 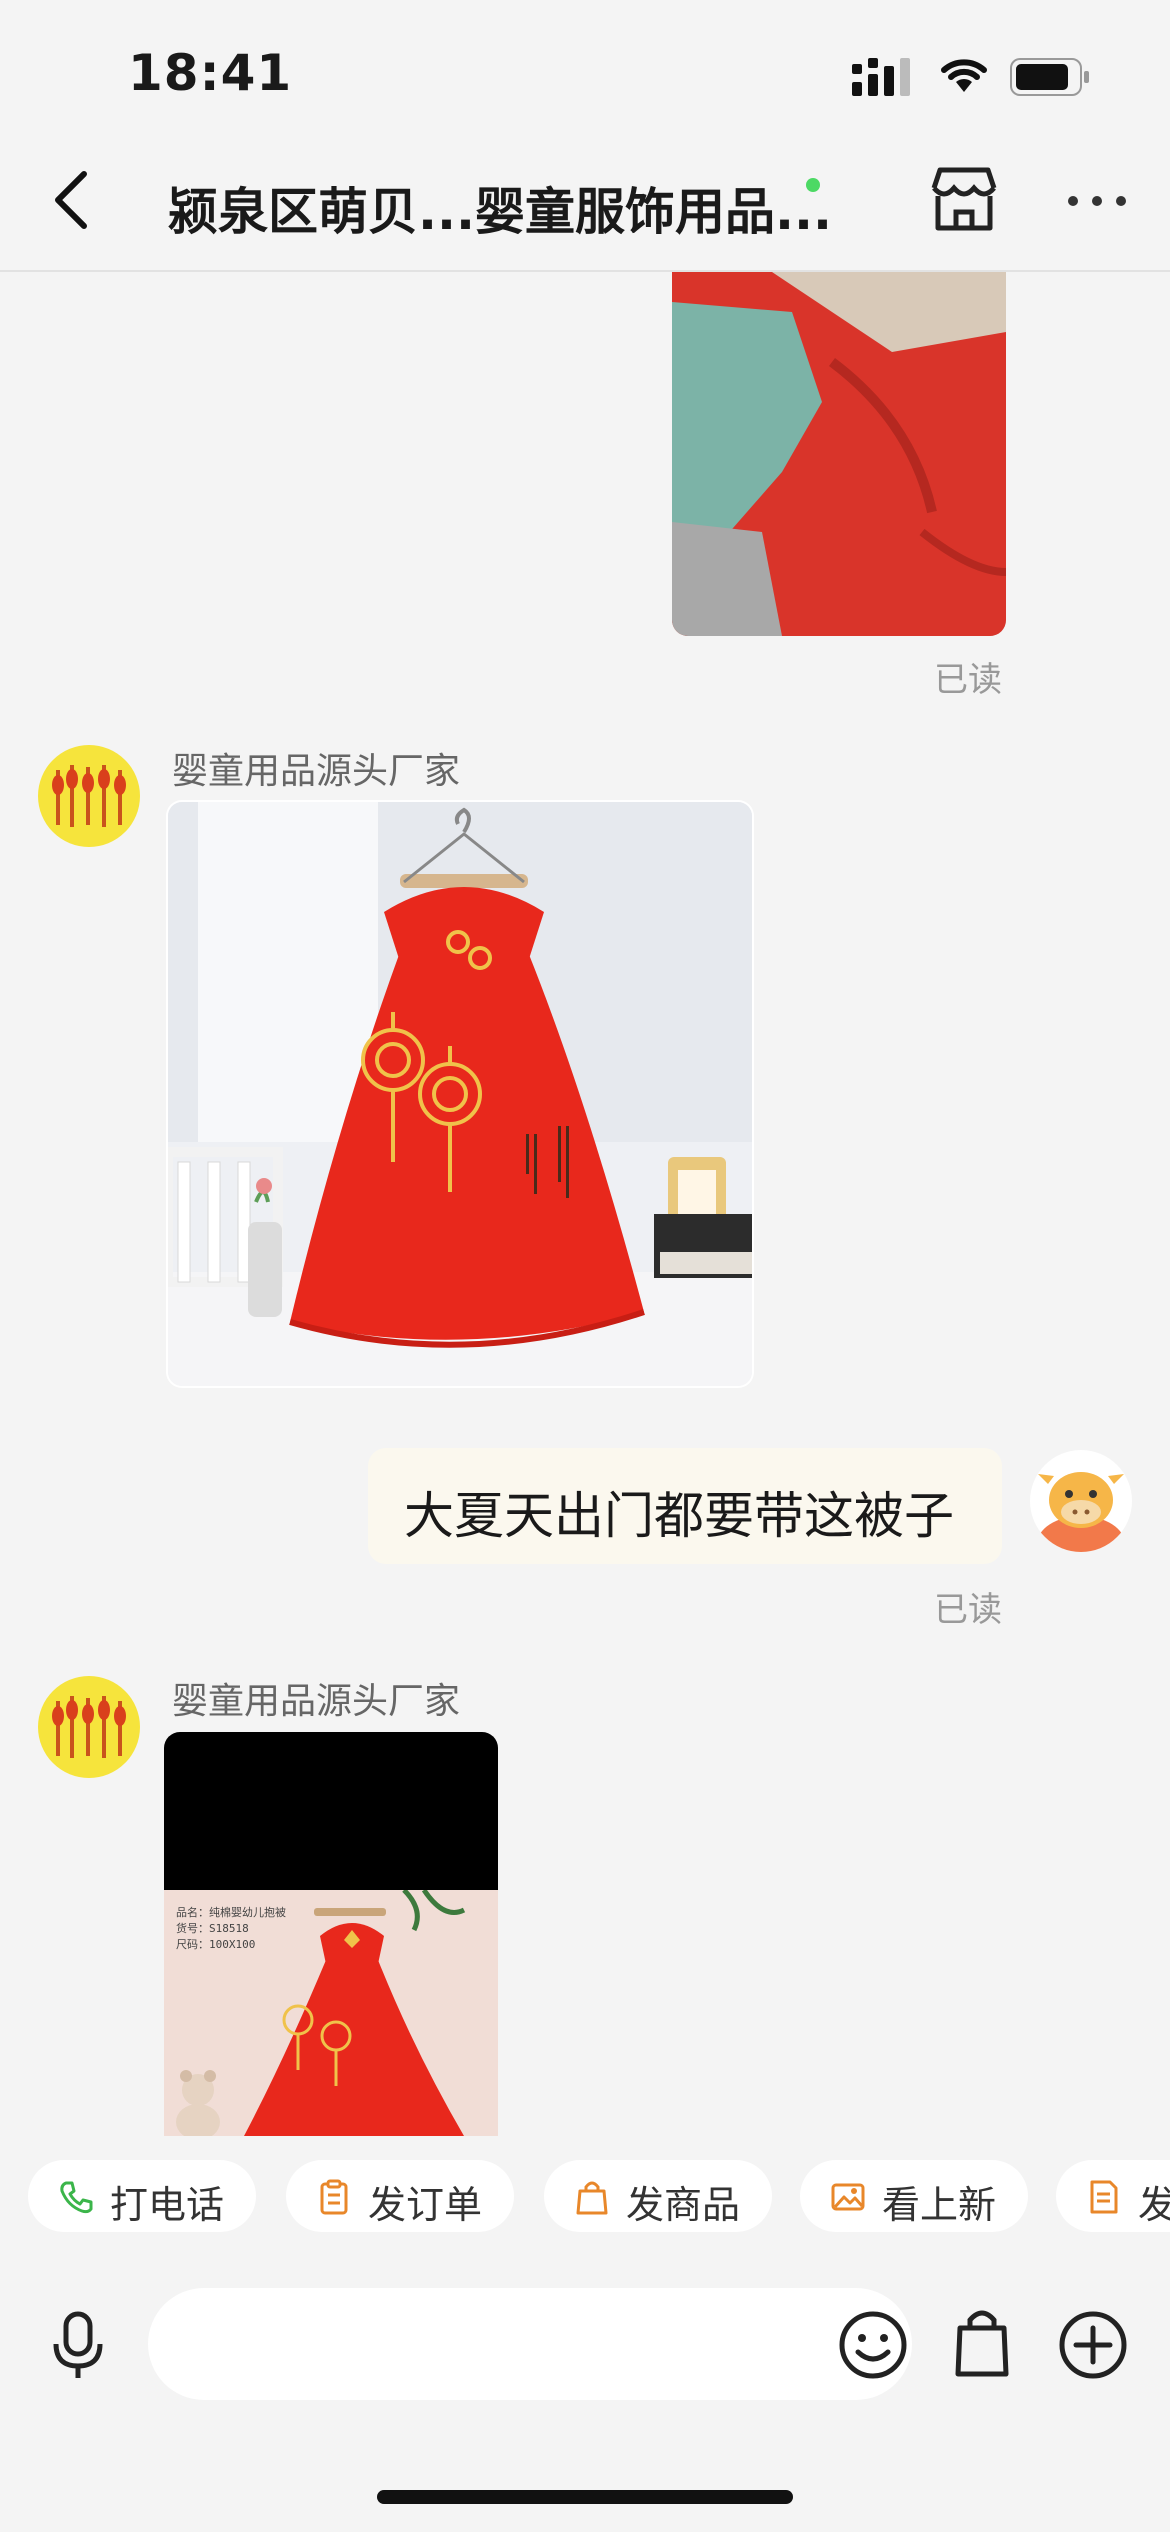 What do you see at coordinates (167, 2205) in the screenshot?
I see `quick-action-label: 打电话` at bounding box center [167, 2205].